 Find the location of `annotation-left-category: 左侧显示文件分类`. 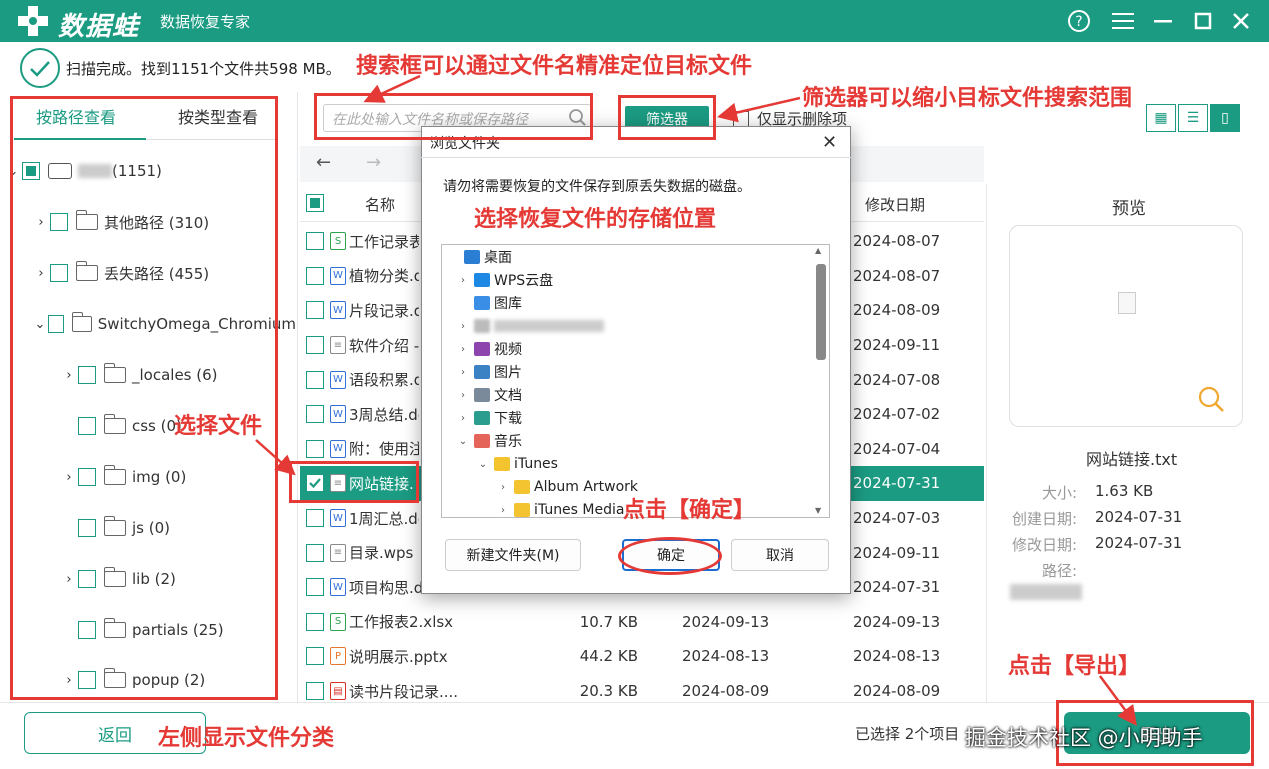

annotation-left-category: 左侧显示文件分类 is located at coordinates (246, 738).